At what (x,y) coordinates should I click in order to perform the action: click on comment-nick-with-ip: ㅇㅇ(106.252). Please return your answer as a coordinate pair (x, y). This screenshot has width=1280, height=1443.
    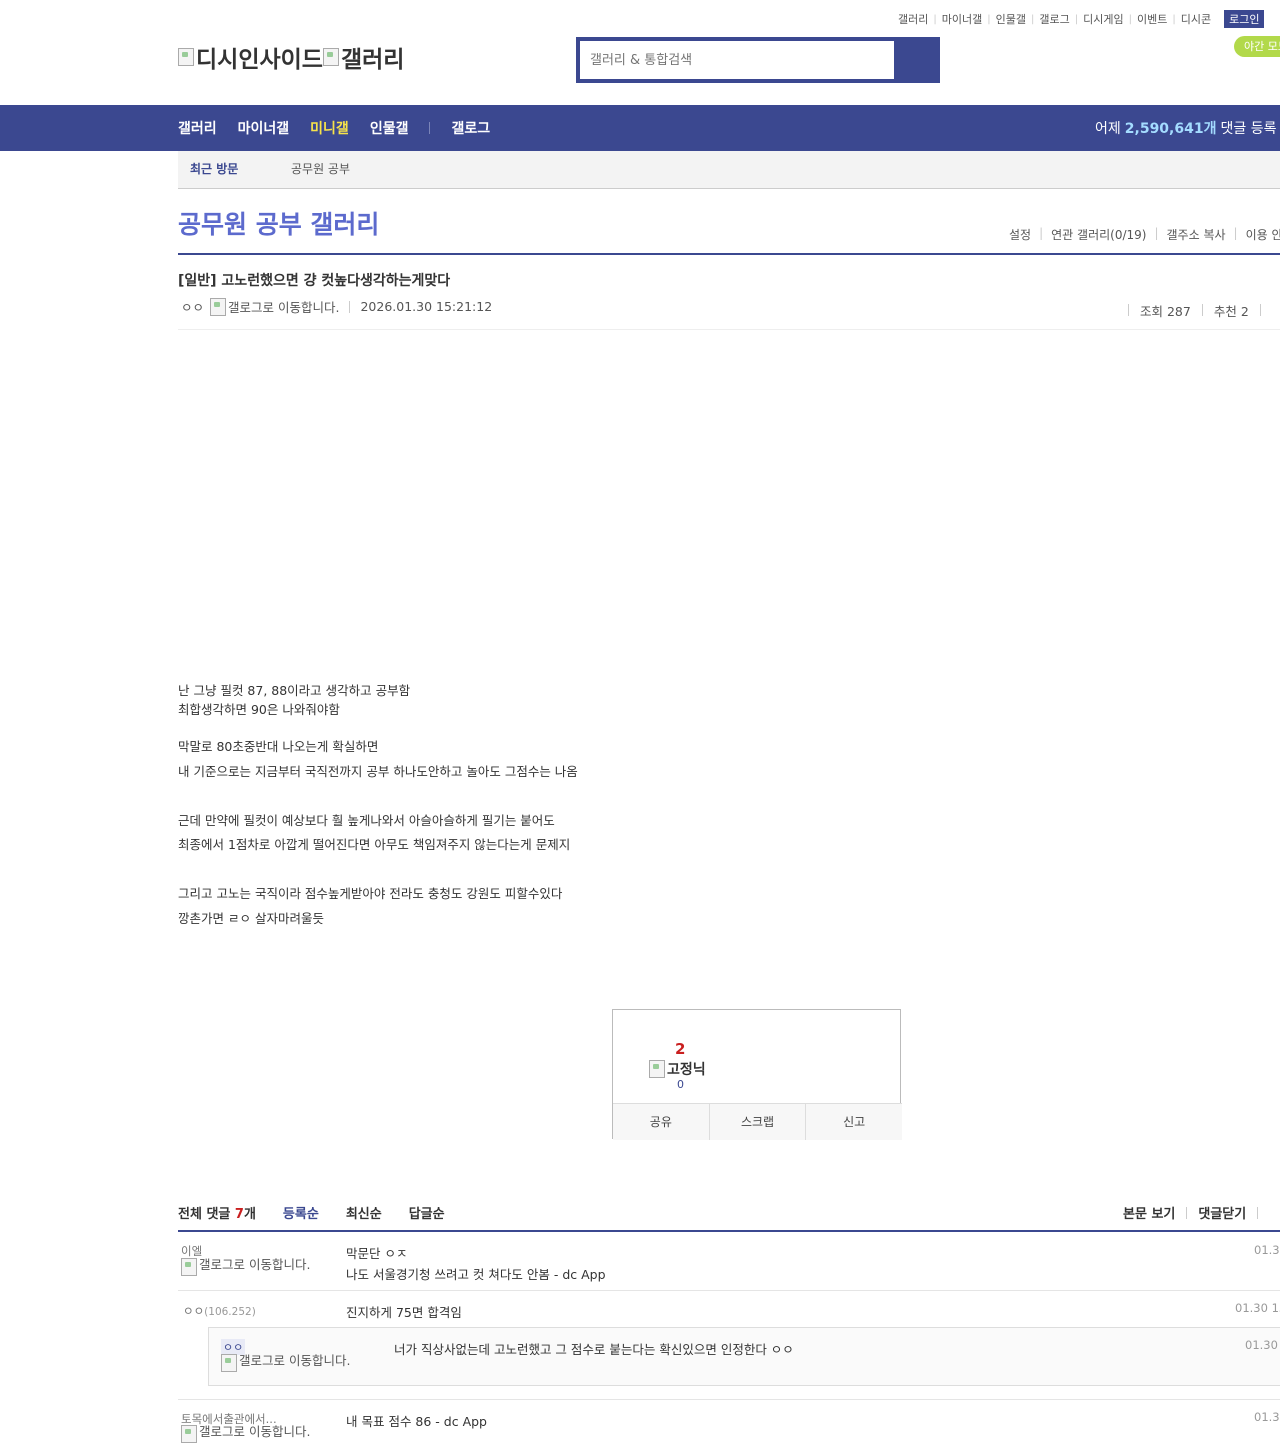
    Looking at the image, I should click on (219, 1311).